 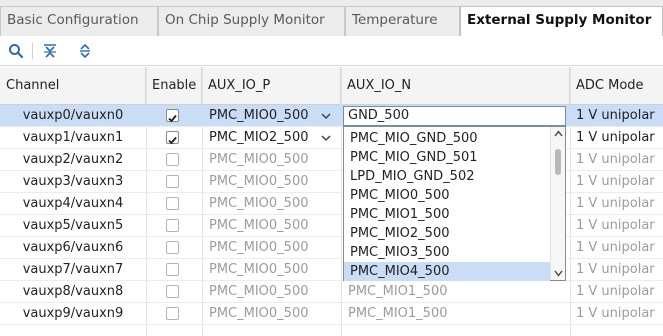 I want to click on search-icon, so click(x=16, y=51).